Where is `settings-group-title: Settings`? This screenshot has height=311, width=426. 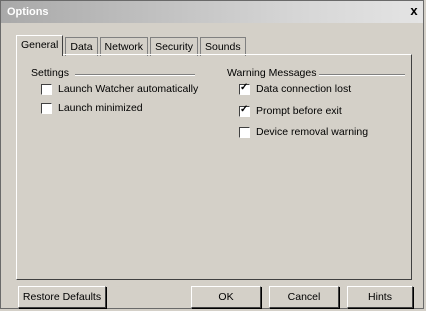
settings-group-title: Settings is located at coordinates (50, 73).